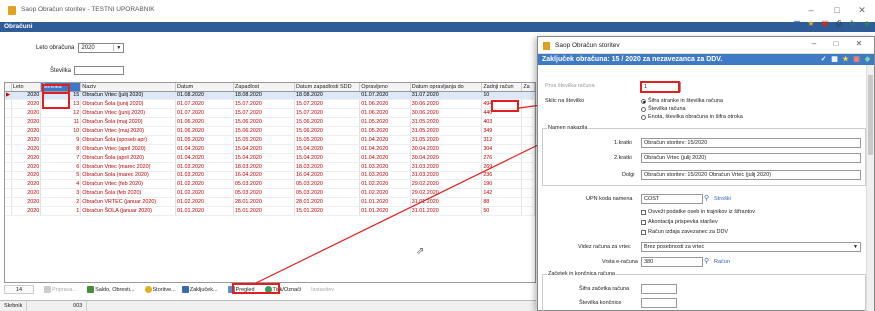 The width and height of the screenshot is (875, 311). I want to click on dialog-close-button: ✕, so click(859, 43).